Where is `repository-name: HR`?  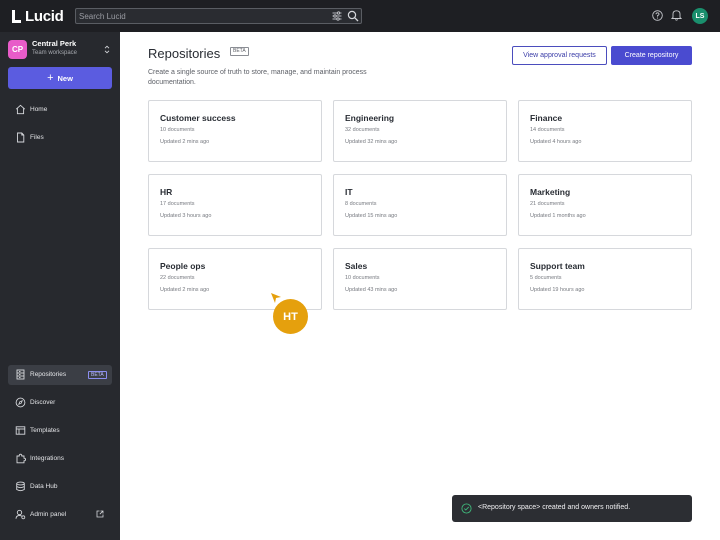 repository-name: HR is located at coordinates (166, 192).